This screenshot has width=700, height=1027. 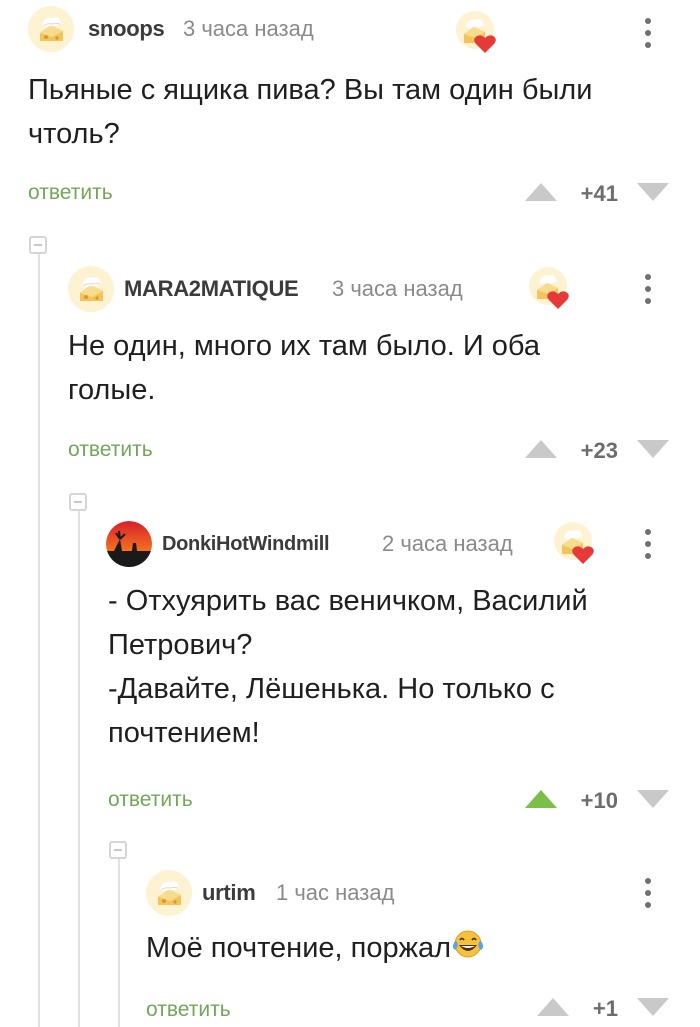 What do you see at coordinates (211, 289) in the screenshot?
I see `username: MARA2MATIQUE` at bounding box center [211, 289].